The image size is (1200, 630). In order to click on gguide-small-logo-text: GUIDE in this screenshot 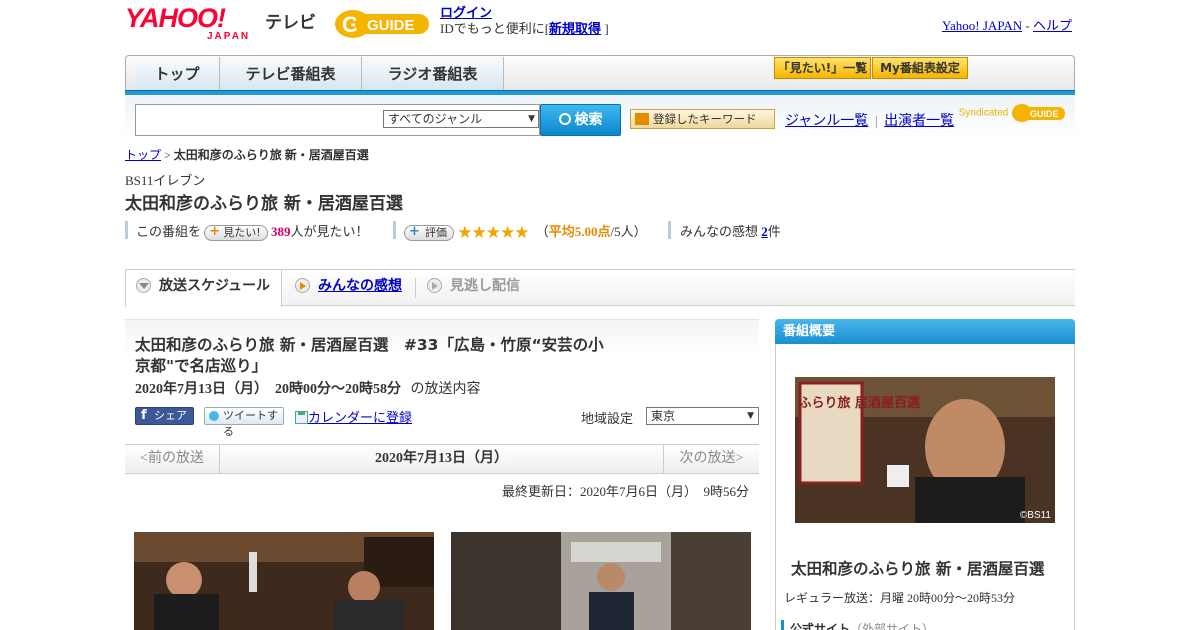, I will do `click(1044, 114)`.